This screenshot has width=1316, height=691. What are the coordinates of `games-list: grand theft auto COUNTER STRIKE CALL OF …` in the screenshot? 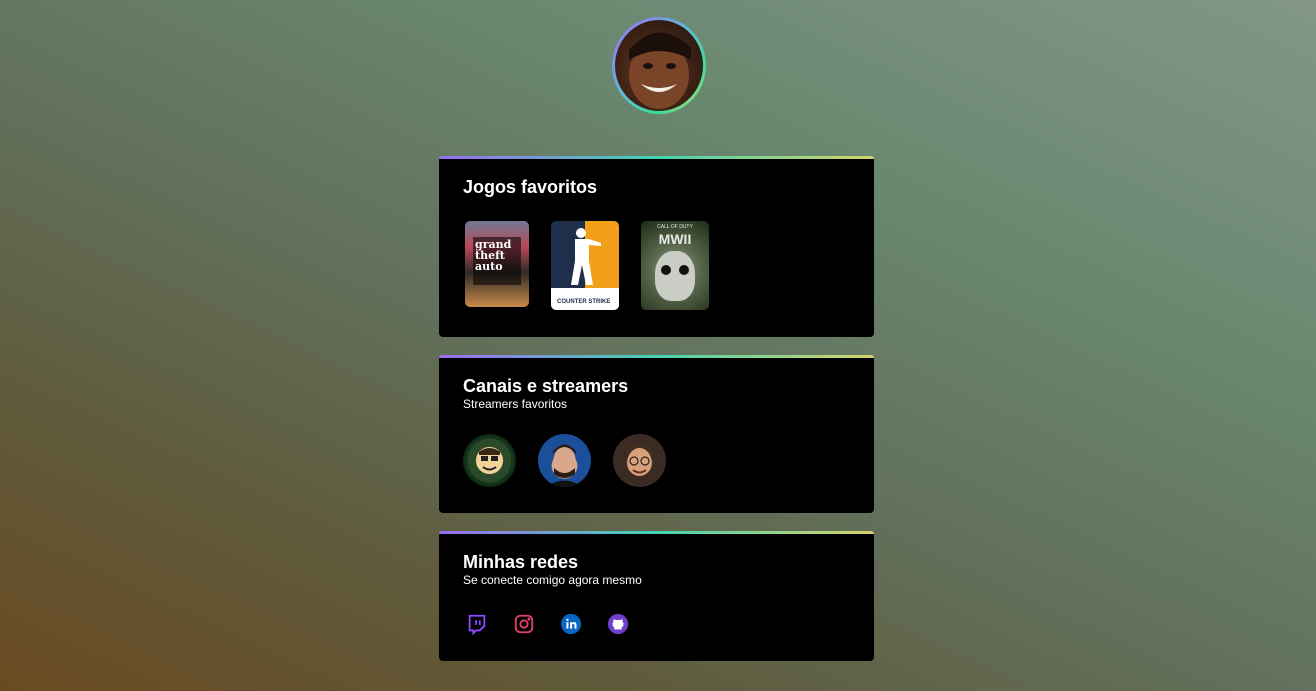 It's located at (656, 265).